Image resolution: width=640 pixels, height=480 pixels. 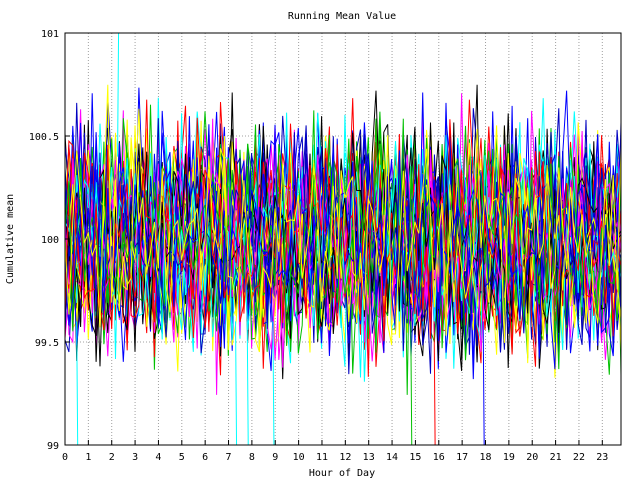 I want to click on x-tick-label: 9, so click(x=275, y=457).